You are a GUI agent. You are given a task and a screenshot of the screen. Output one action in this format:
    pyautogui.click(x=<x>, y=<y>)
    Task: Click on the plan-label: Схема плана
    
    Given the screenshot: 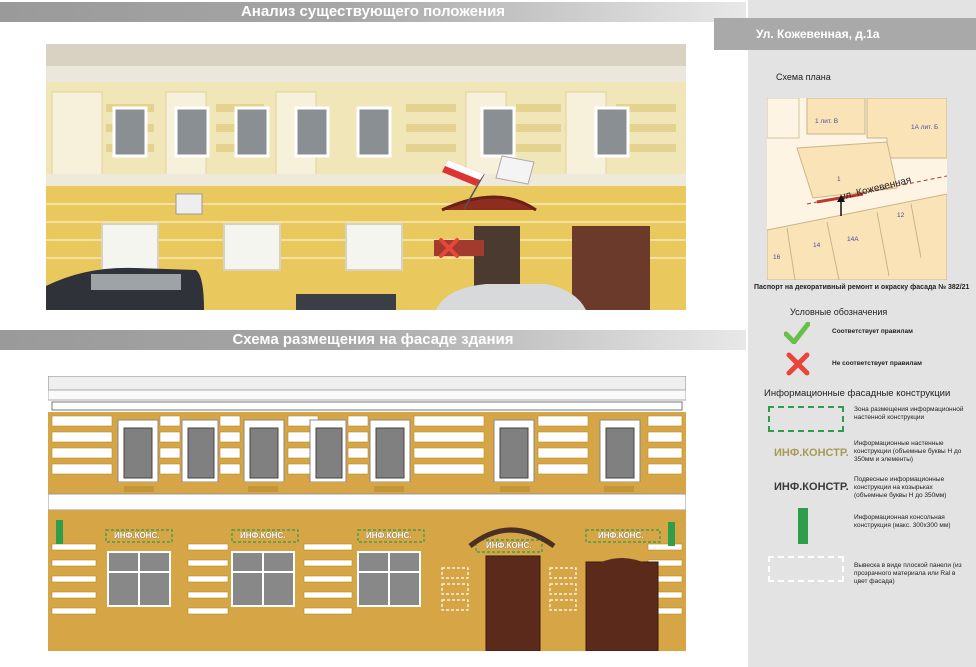 What is the action you would take?
    pyautogui.click(x=803, y=77)
    